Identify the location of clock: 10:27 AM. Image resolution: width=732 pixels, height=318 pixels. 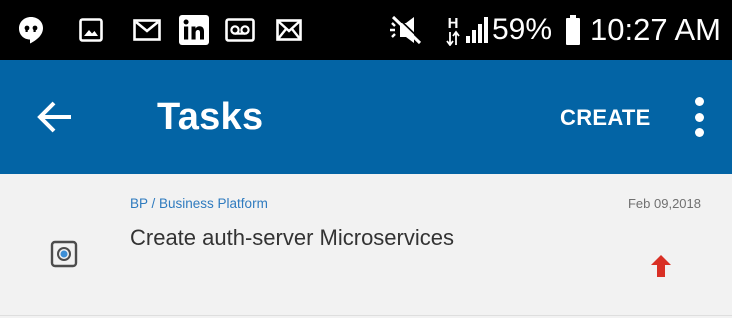
(655, 29).